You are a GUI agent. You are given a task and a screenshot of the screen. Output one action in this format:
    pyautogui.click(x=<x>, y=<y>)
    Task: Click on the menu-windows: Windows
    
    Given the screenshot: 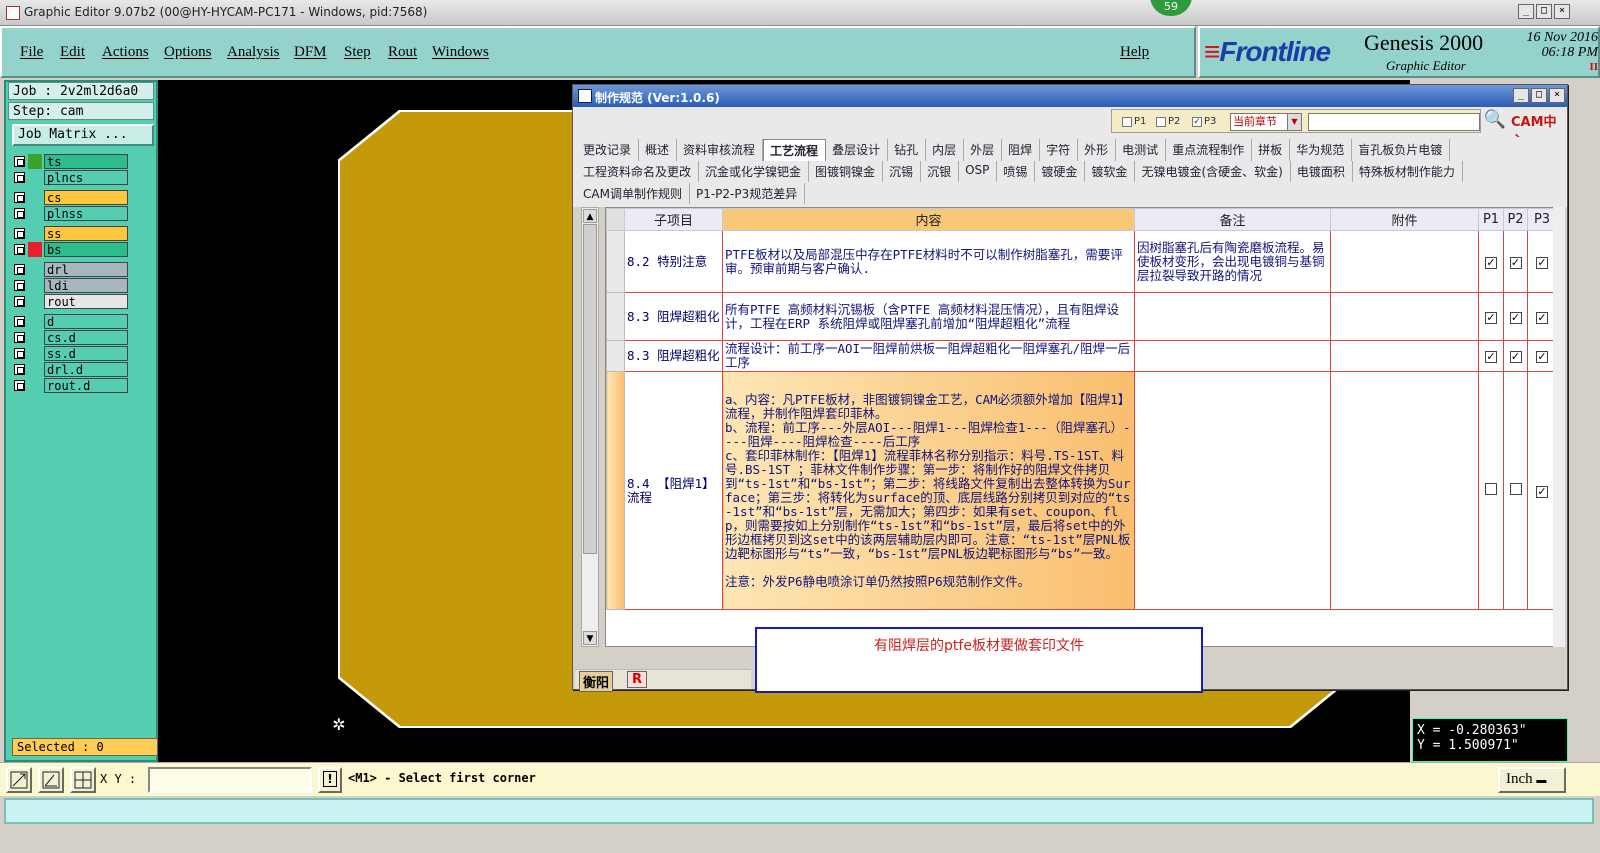 What is the action you would take?
    pyautogui.click(x=460, y=52)
    